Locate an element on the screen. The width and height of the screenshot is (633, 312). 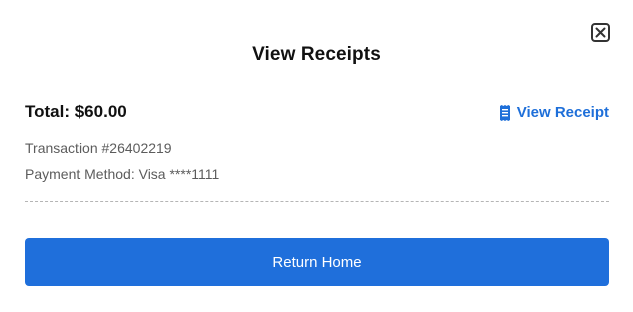
close-button is located at coordinates (600, 32).